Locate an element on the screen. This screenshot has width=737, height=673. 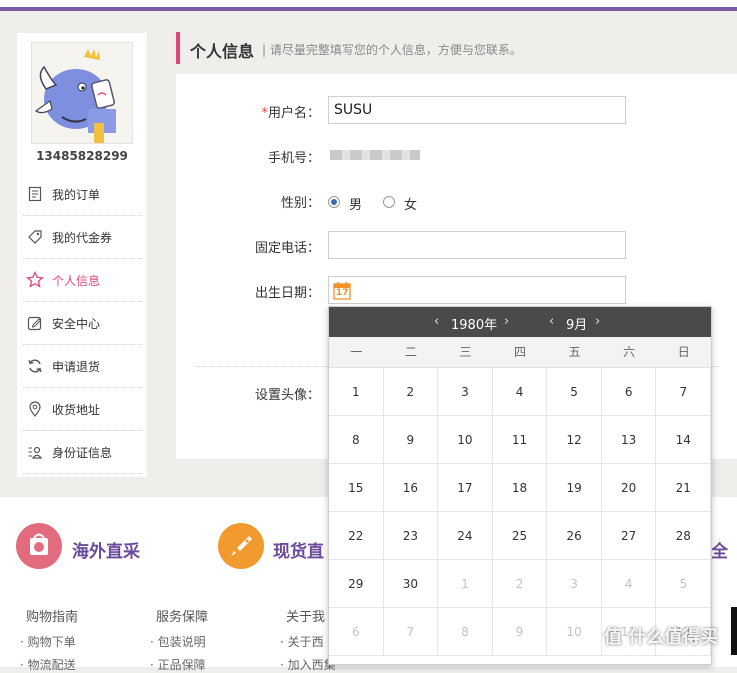
date-picker-header: ‹ 1980年 › ‹ 9月 › is located at coordinates (520, 322).